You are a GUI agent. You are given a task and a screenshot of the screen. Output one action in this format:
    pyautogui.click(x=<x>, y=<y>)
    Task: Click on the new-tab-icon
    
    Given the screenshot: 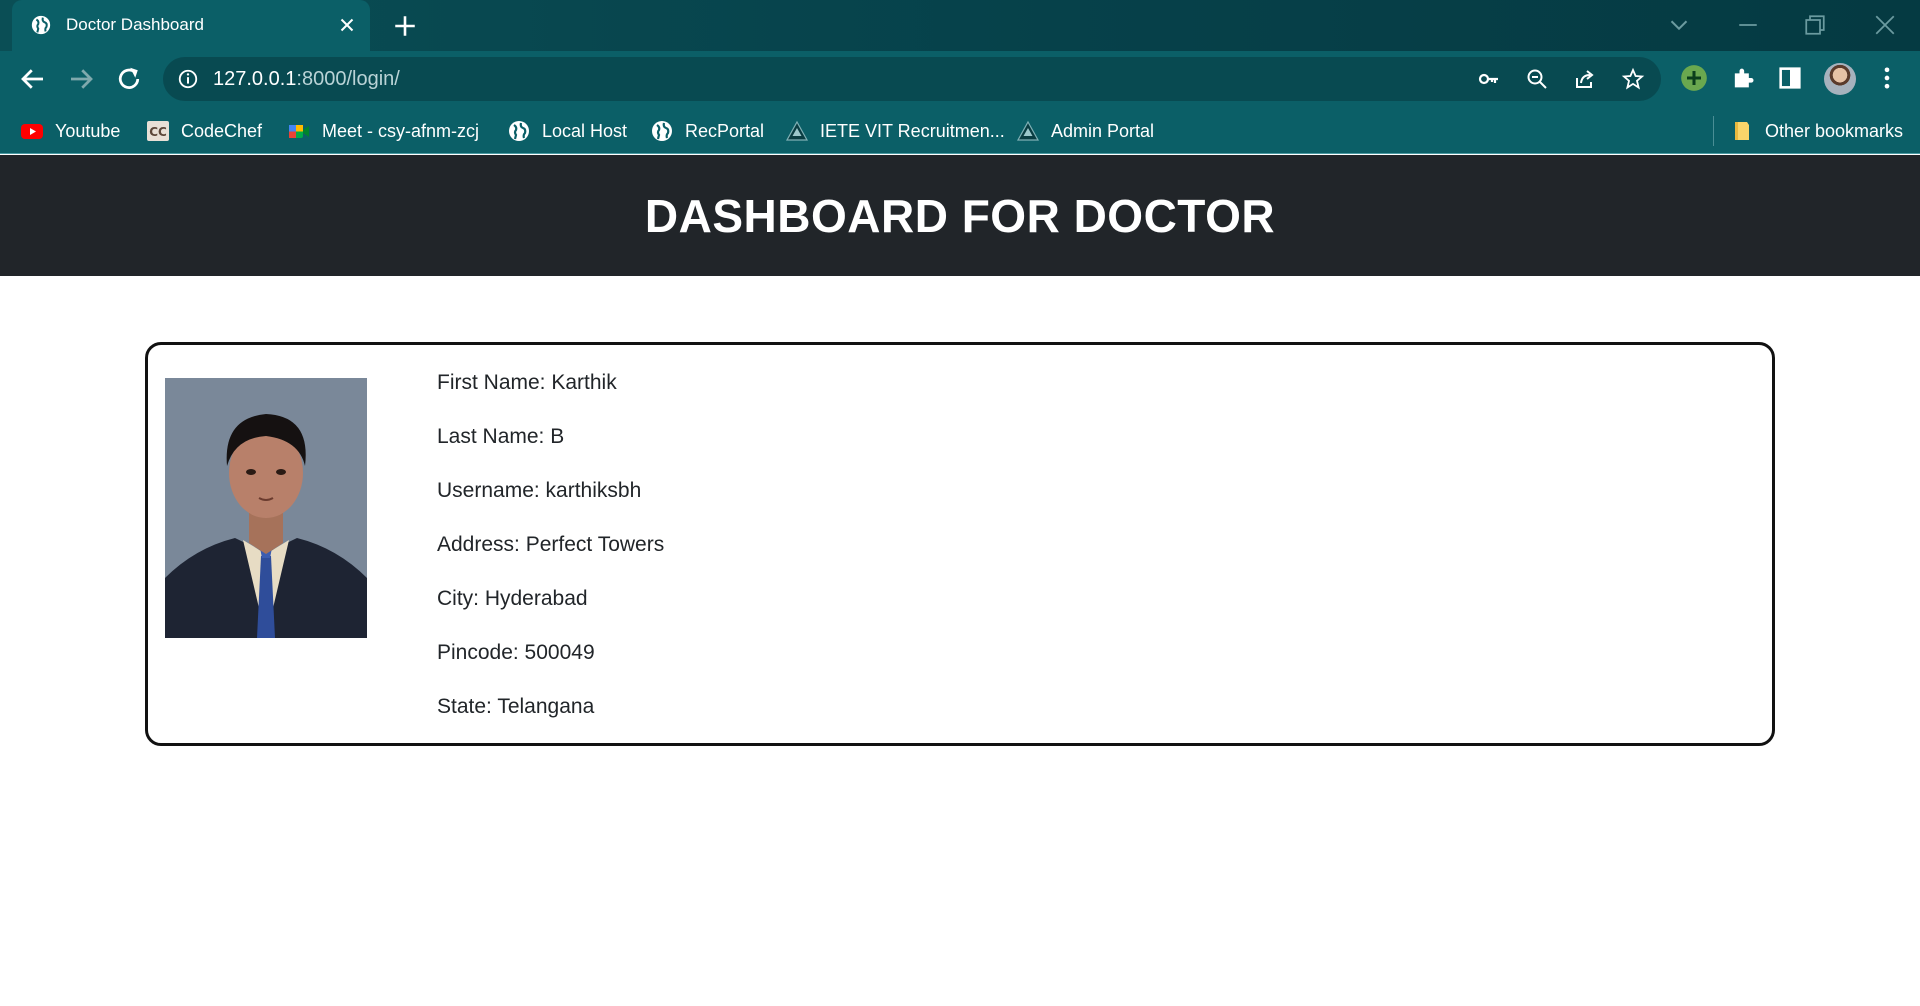 What is the action you would take?
    pyautogui.click(x=405, y=26)
    